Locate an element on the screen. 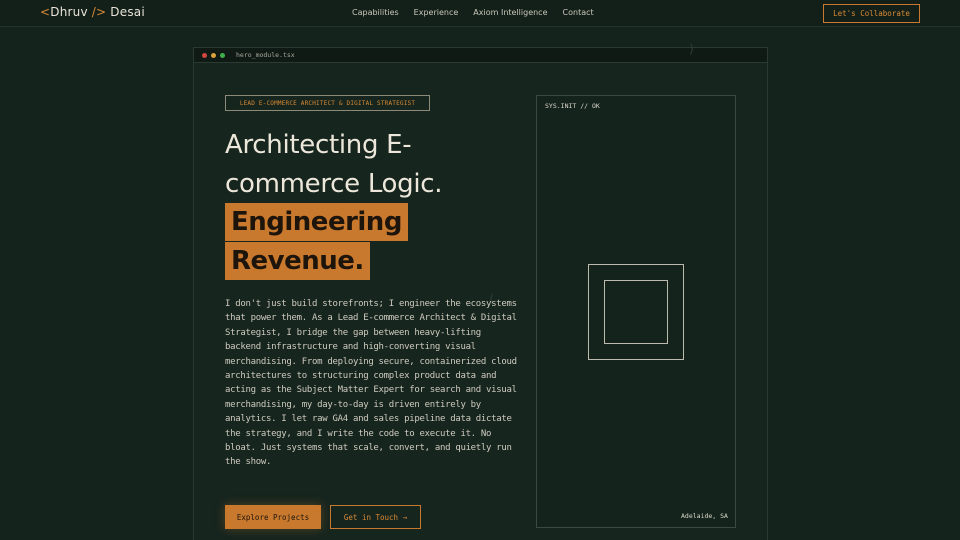 The width and height of the screenshot is (960, 540). logo-first-name: Dhruv is located at coordinates (69, 12).